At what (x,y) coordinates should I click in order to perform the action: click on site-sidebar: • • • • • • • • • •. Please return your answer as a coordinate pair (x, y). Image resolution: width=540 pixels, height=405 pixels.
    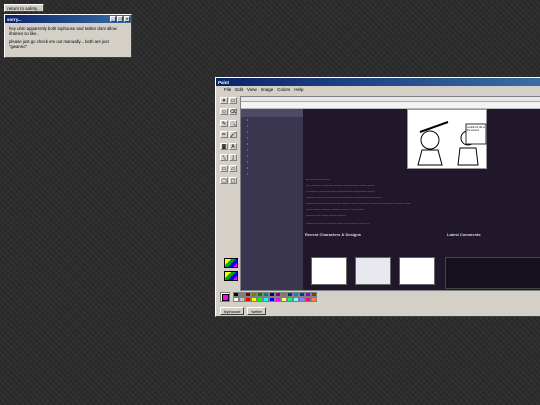
    Looking at the image, I should click on (272, 199).